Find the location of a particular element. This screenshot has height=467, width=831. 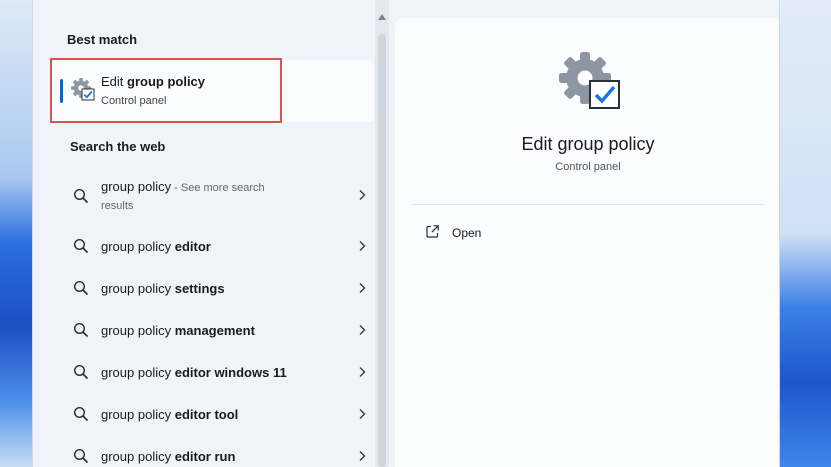

search-web-heading: Search the web is located at coordinates (118, 146).